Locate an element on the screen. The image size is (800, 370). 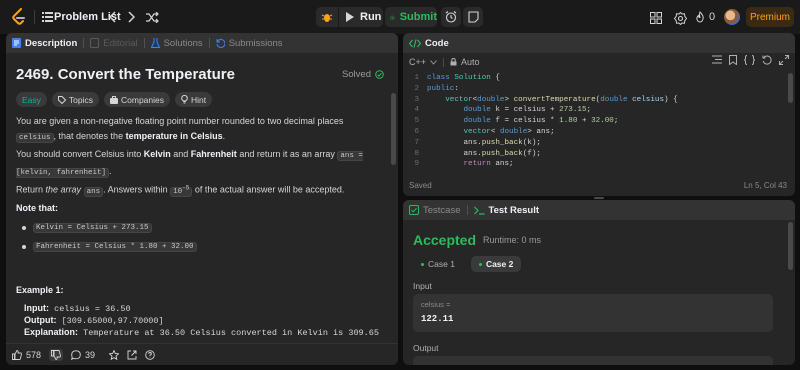
tab-solutions: Solutions is located at coordinates (176, 43).